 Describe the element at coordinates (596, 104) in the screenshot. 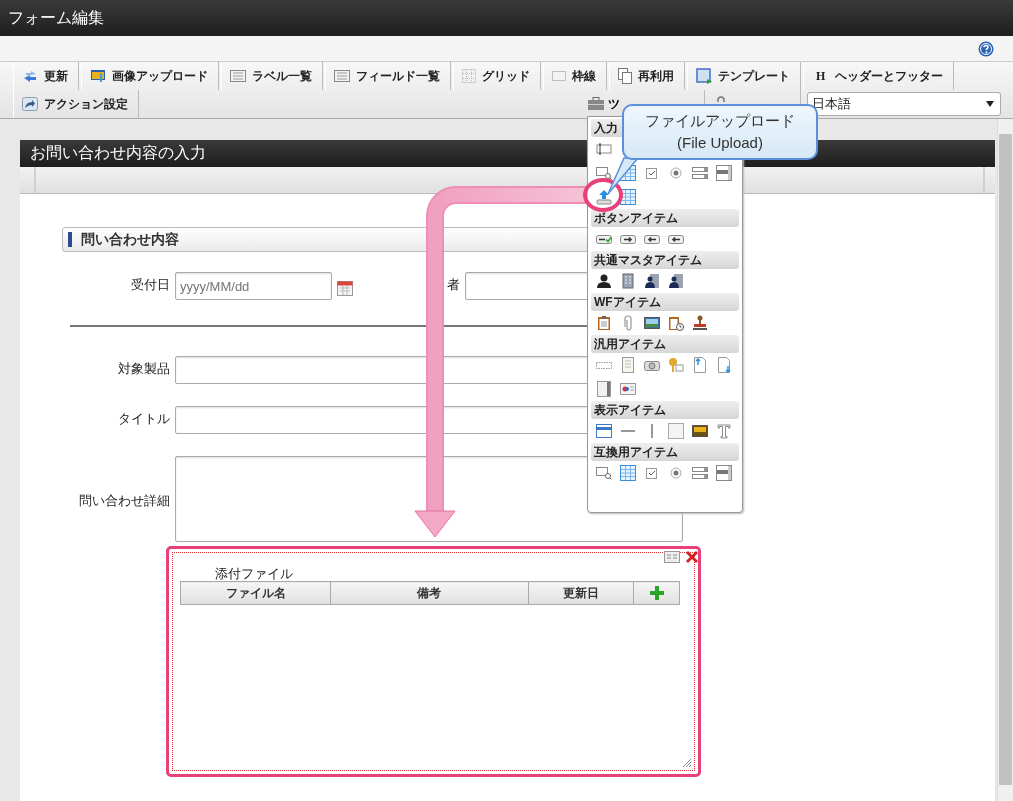

I see `briefcase-icon` at that location.